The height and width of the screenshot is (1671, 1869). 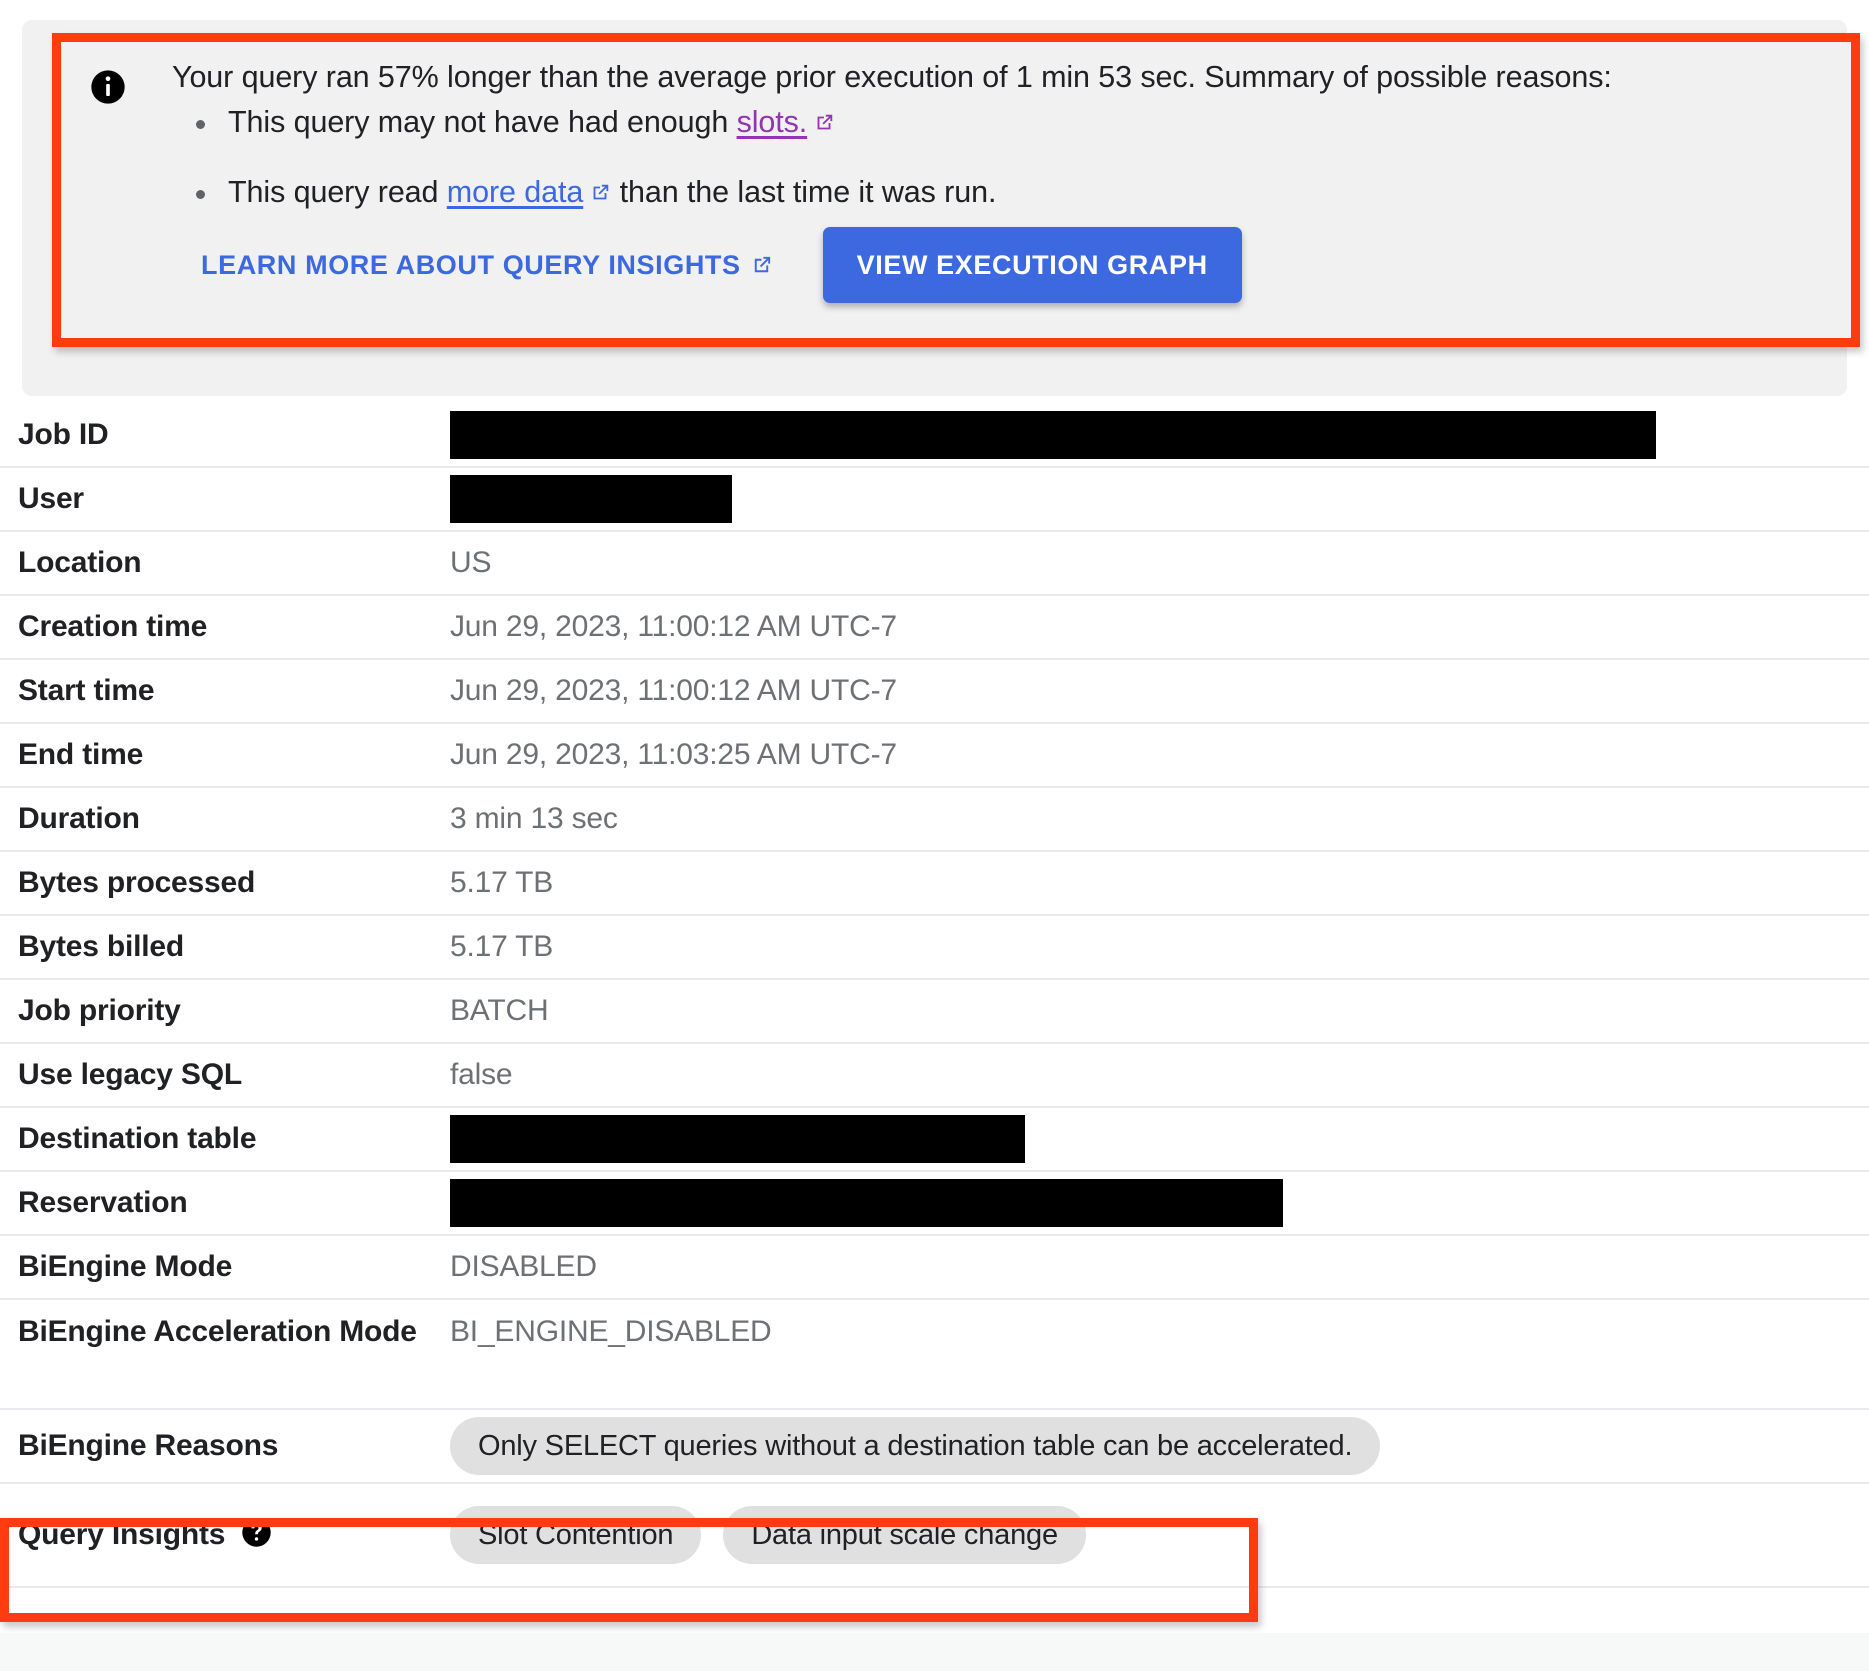 I want to click on query-insights-label: Query Insights, so click(x=122, y=1534).